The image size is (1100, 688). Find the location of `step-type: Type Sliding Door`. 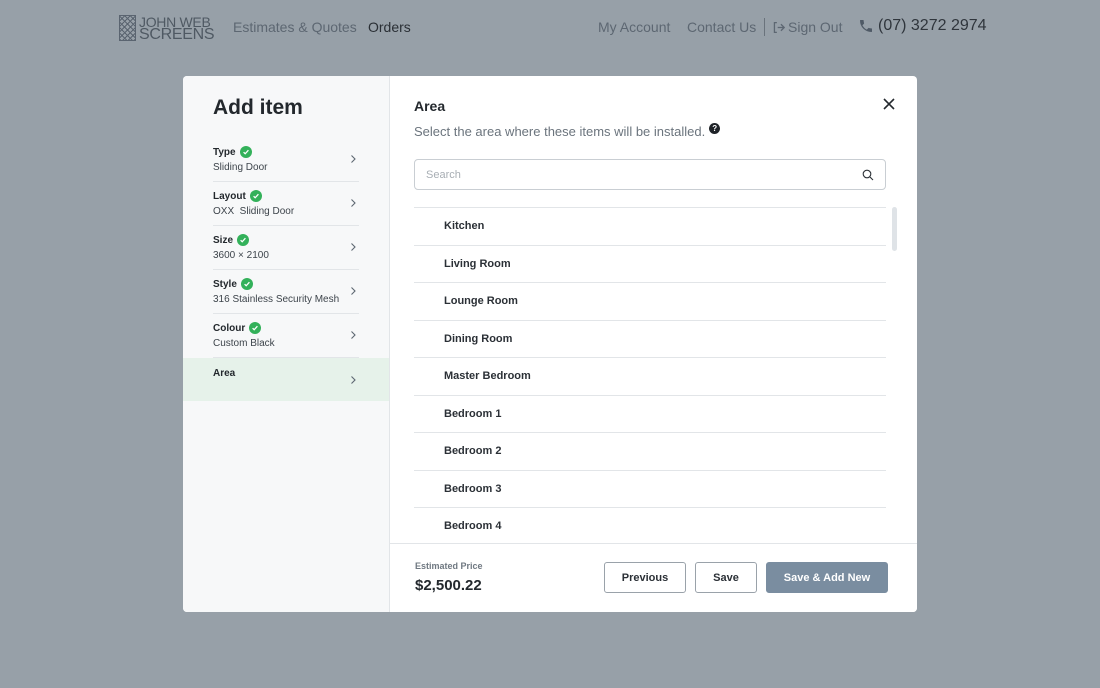

step-type: Type Sliding Door is located at coordinates (286, 160).